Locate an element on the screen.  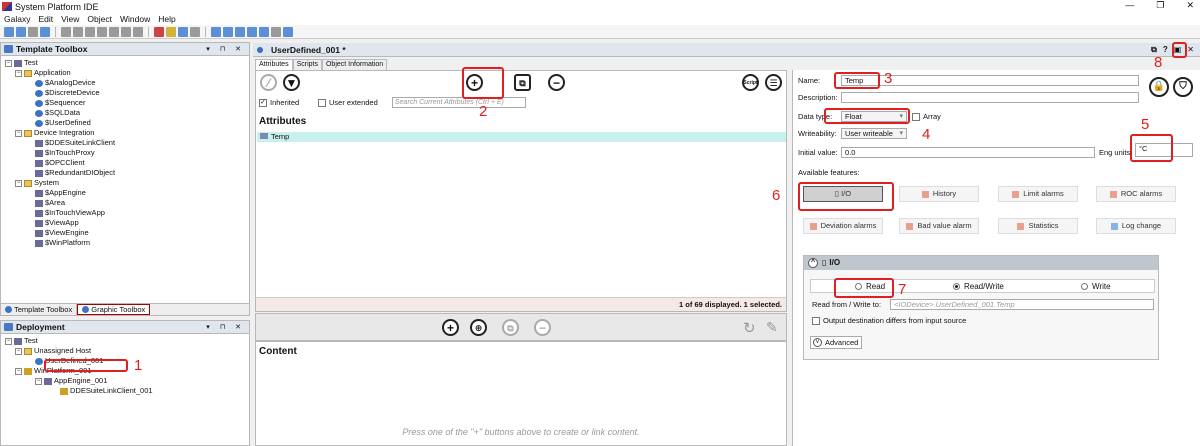
tab-graphic-toolbox: Graphic Toolbox is located at coordinates (114, 309).